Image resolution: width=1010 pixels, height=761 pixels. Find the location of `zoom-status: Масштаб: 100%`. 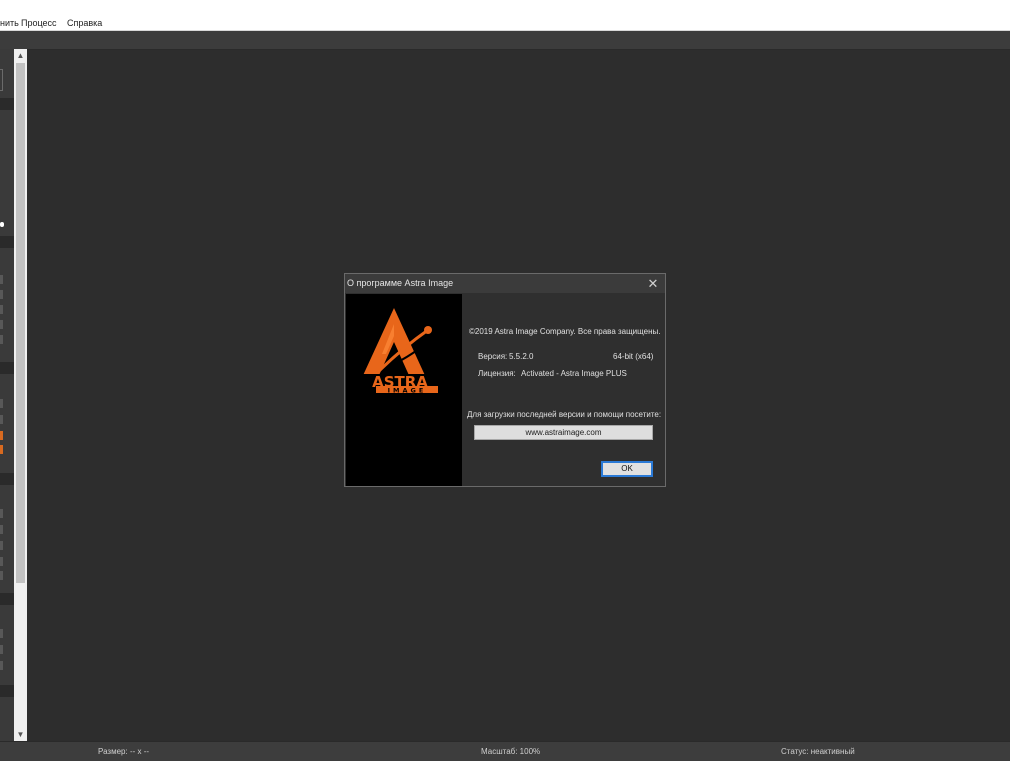

zoom-status: Масштаб: 100% is located at coordinates (511, 751).